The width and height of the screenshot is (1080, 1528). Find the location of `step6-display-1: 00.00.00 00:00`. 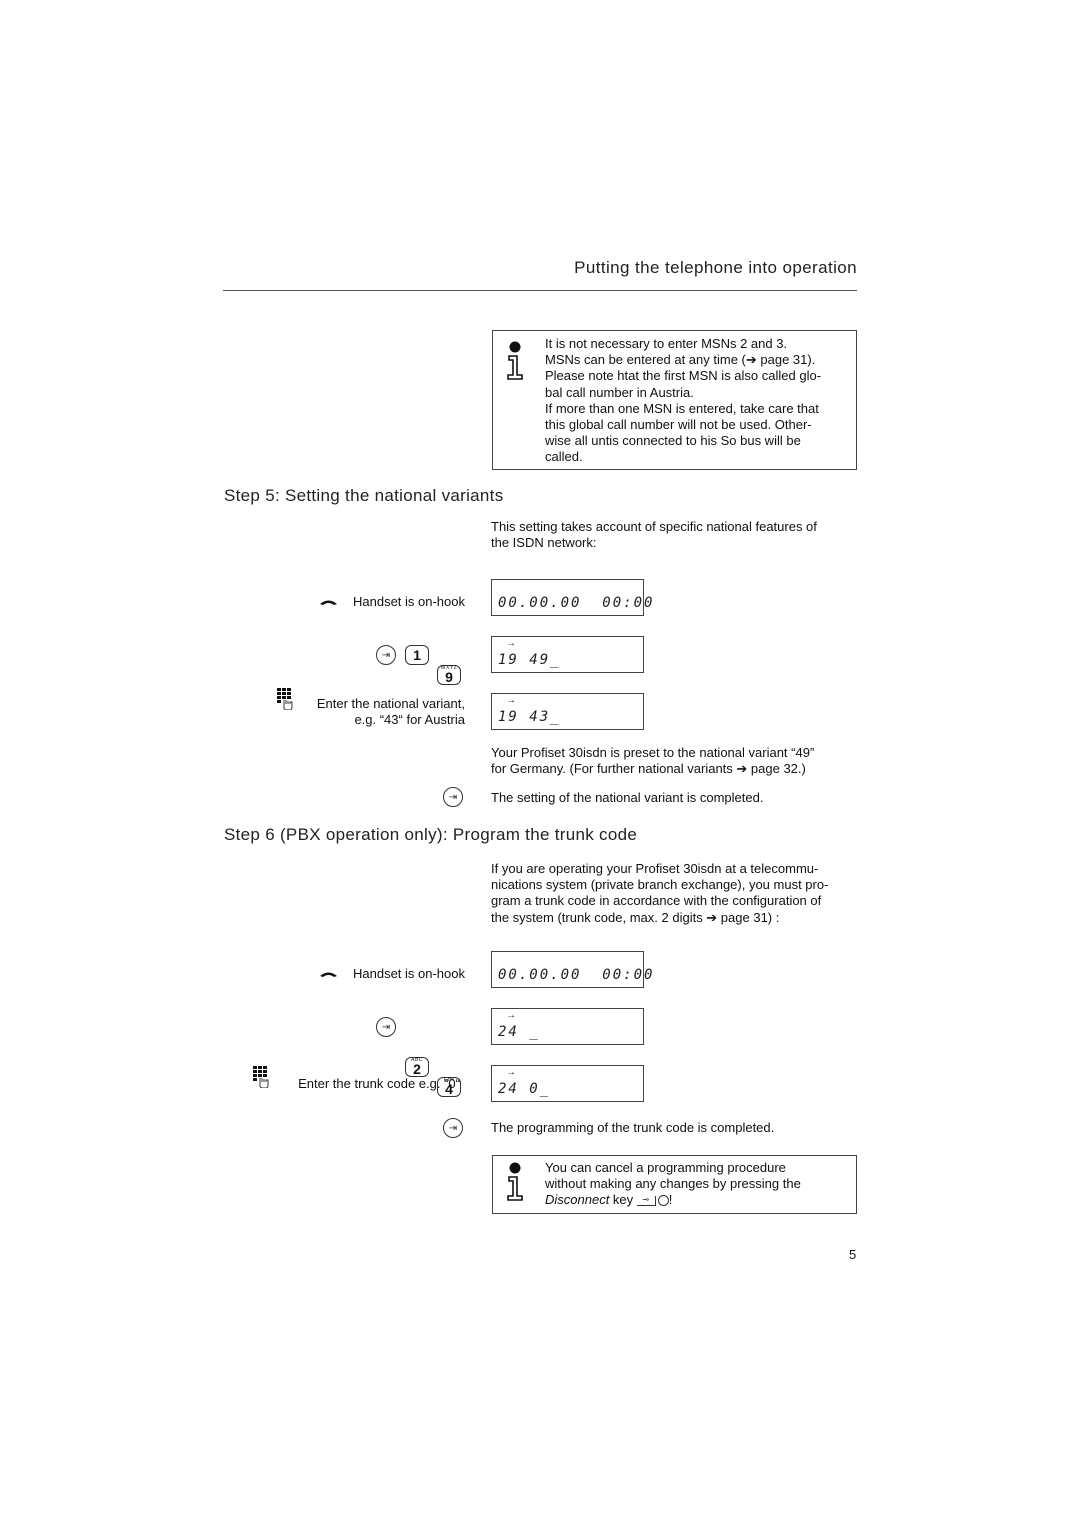

step6-display-1: 00.00.00 00:00 is located at coordinates (571, 969).